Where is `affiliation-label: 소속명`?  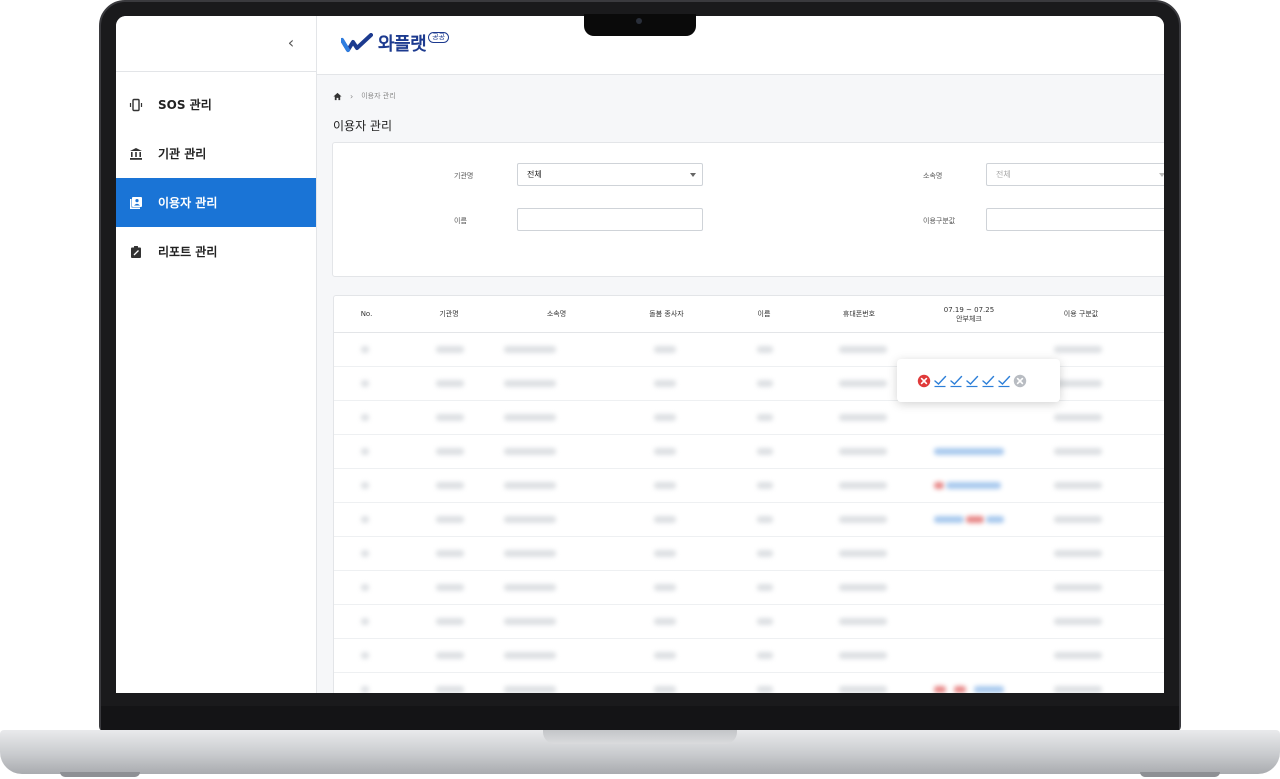
affiliation-label: 소속명 is located at coordinates (933, 176).